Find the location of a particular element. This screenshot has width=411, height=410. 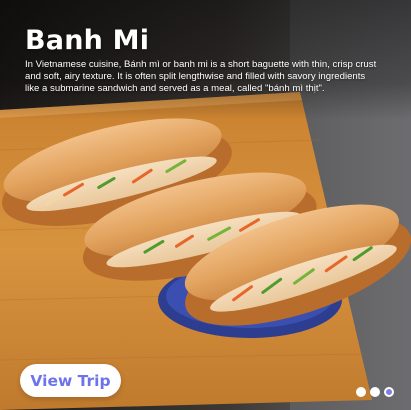

card-title: Banh Mi is located at coordinates (87, 40).